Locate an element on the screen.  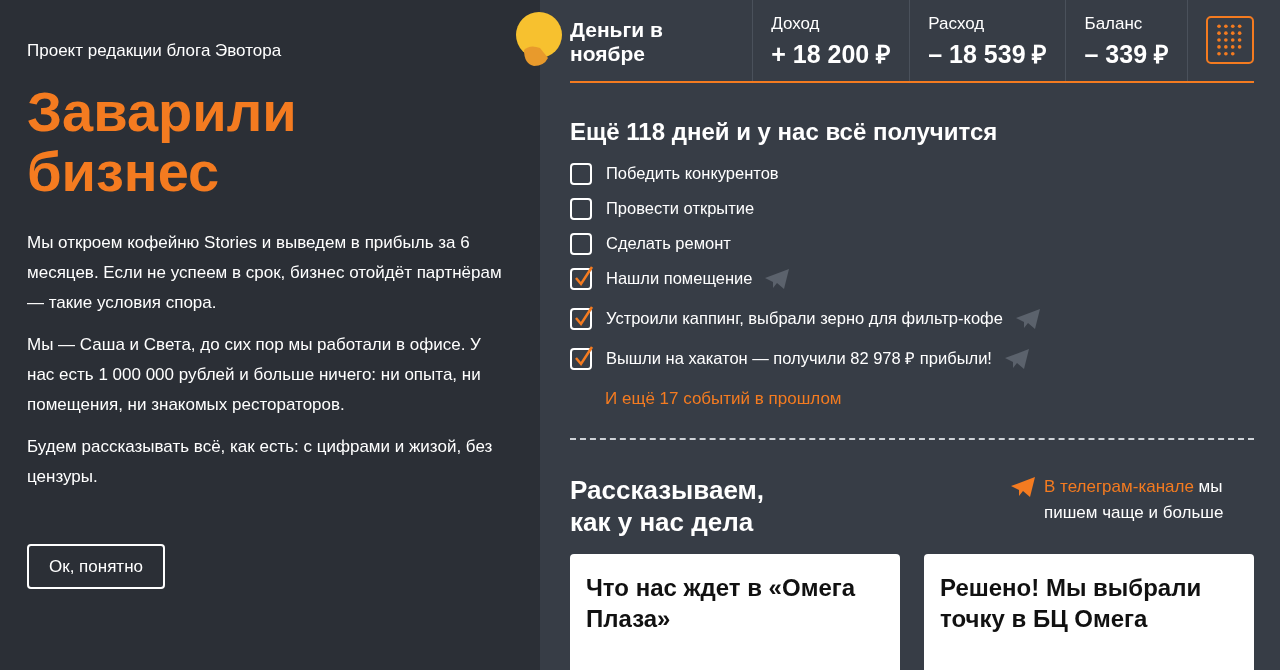
goal-text: Вышли на хакатон — получили 82 978 ₽ прибыли! is located at coordinates (799, 358).